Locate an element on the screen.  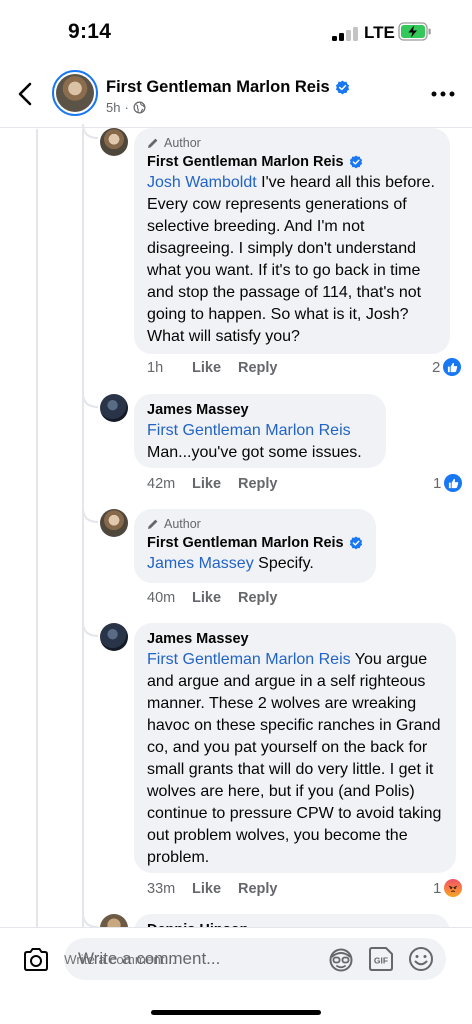
reaction-summary: 2 is located at coordinates (447, 367).